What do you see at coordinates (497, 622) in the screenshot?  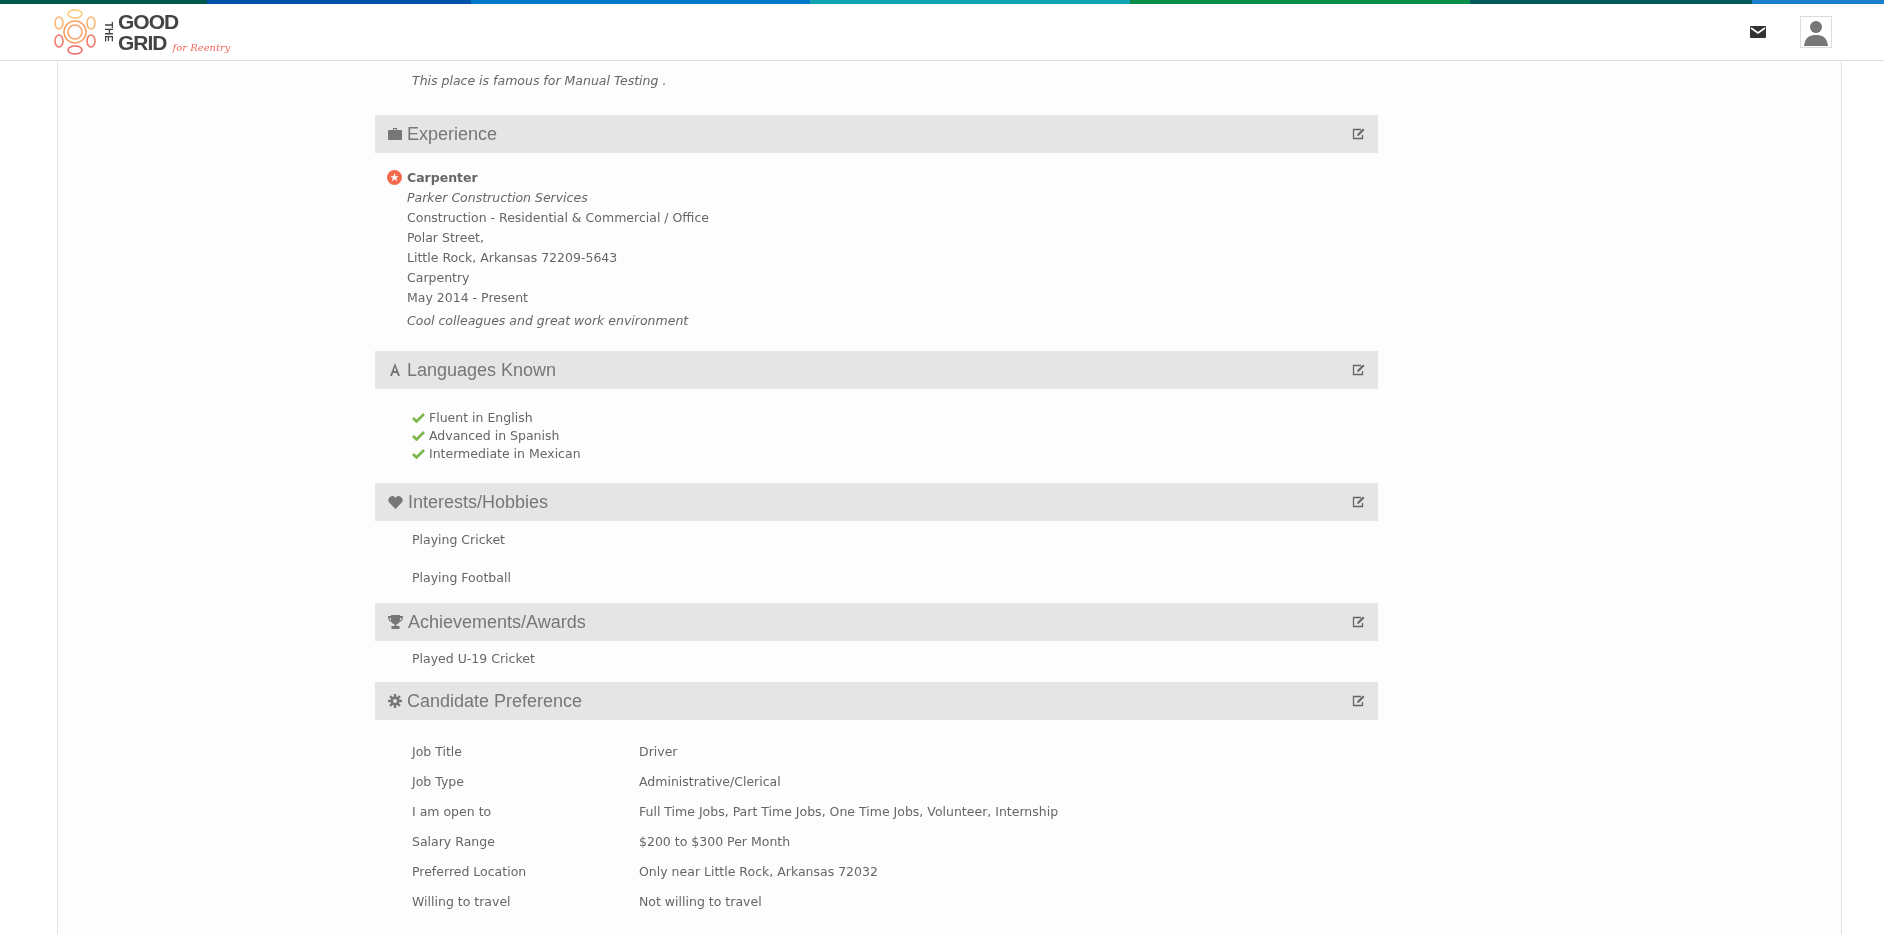 I see `section-title: Achievements/Awards` at bounding box center [497, 622].